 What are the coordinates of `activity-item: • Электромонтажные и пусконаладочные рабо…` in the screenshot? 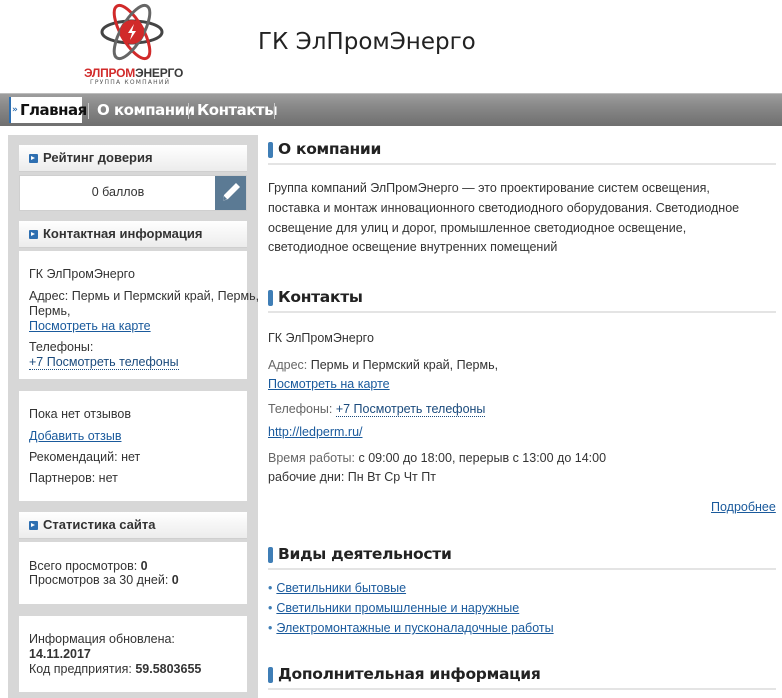 It's located at (411, 628).